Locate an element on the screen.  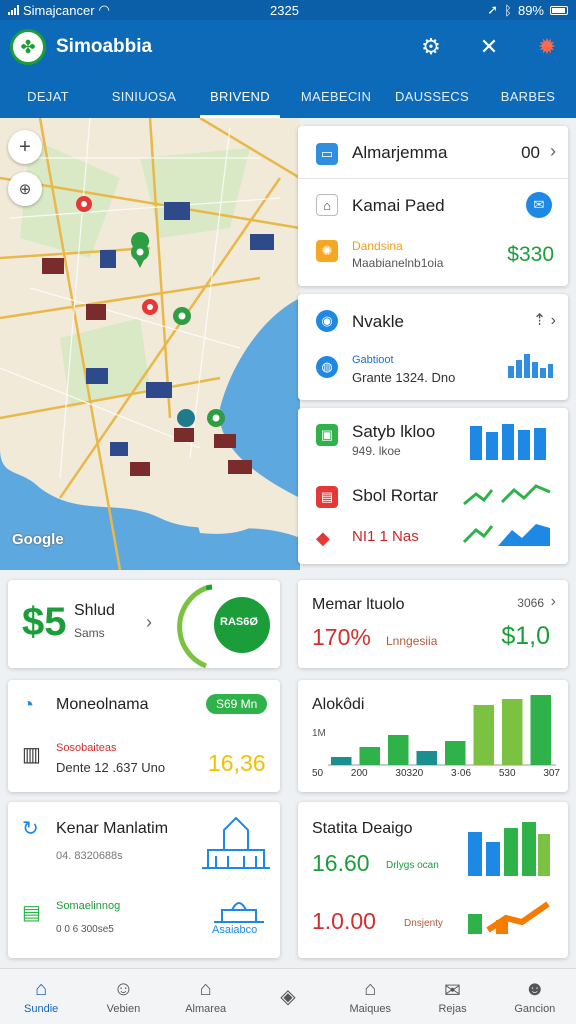
tab-daussecs: DAUSSECS is located at coordinates (432, 96).